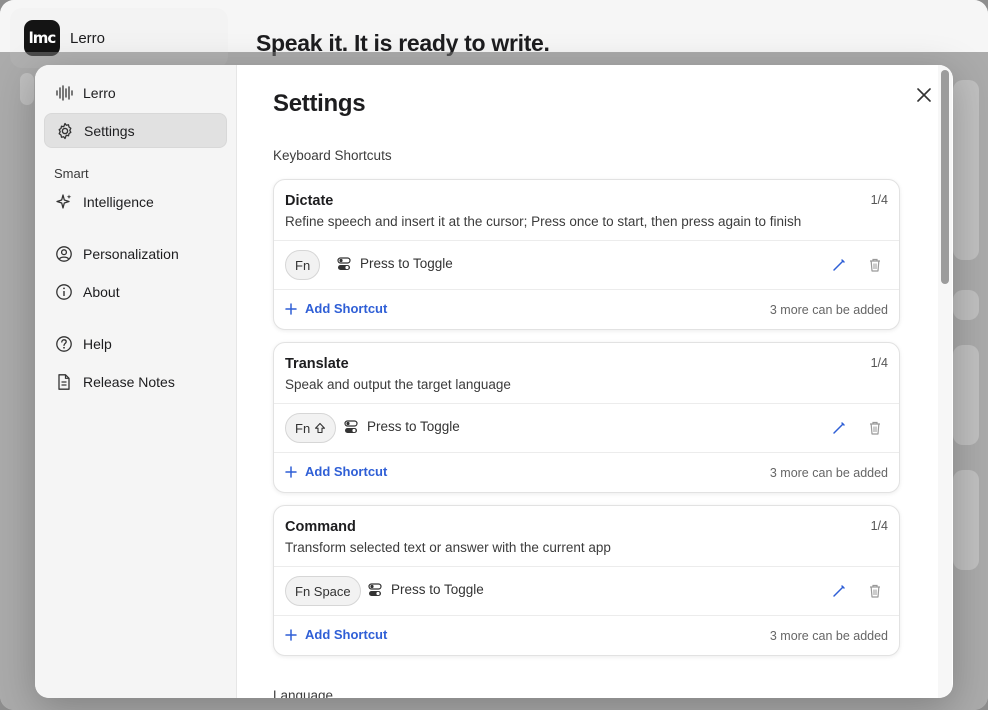 This screenshot has height=710, width=988. What do you see at coordinates (64, 93) in the screenshot?
I see `waveform-icon` at bounding box center [64, 93].